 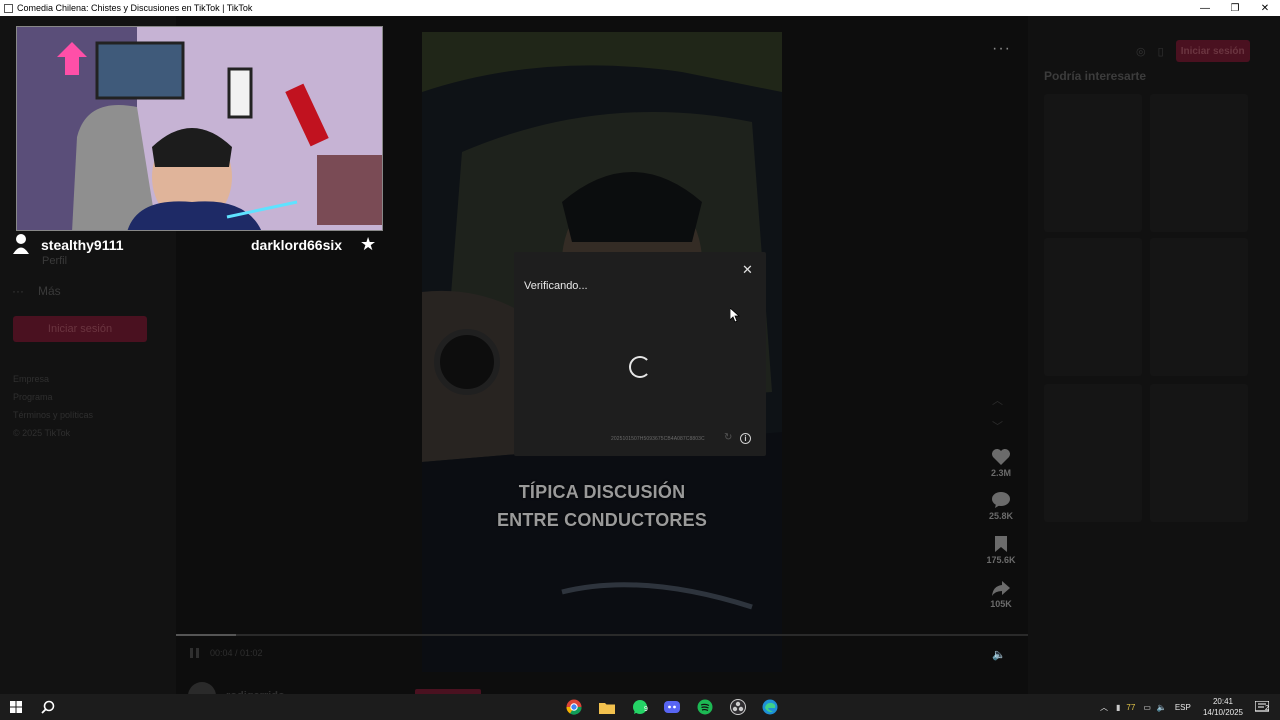 What do you see at coordinates (999, 654) in the screenshot?
I see `volume-icon: 🔈` at bounding box center [999, 654].